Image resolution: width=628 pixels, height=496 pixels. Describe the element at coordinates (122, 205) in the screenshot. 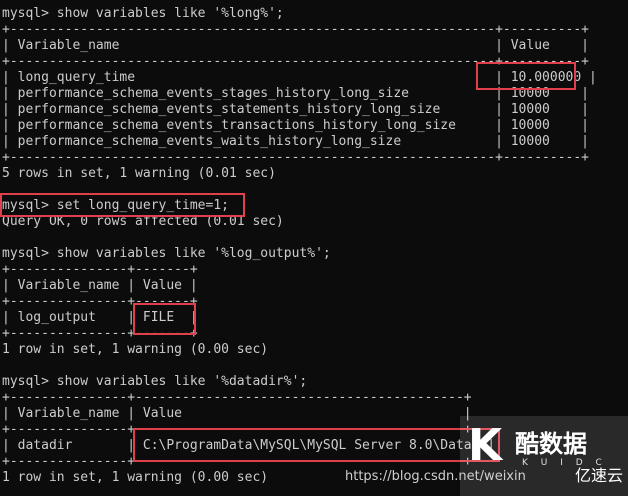

I see `highlight-set-command` at that location.